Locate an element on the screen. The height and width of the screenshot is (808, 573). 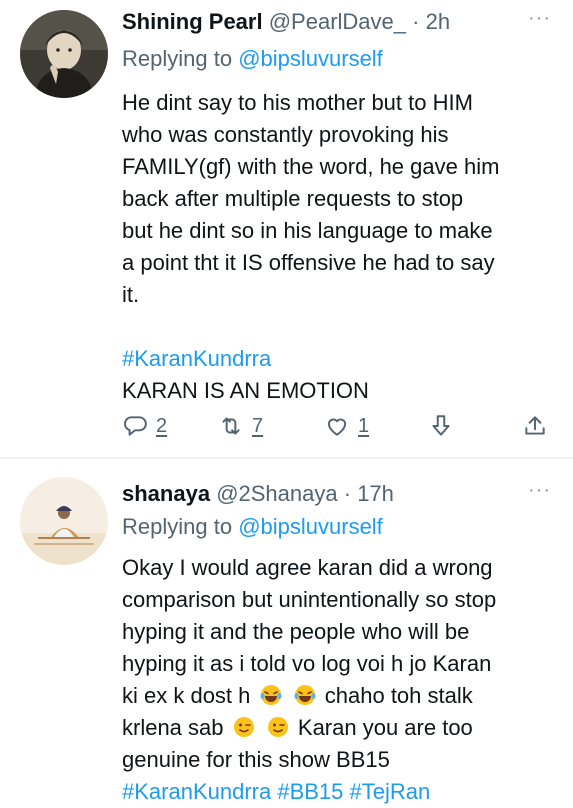
hashtags-line: #KaranKundrra #BB15 #TejRan is located at coordinates (342, 792).